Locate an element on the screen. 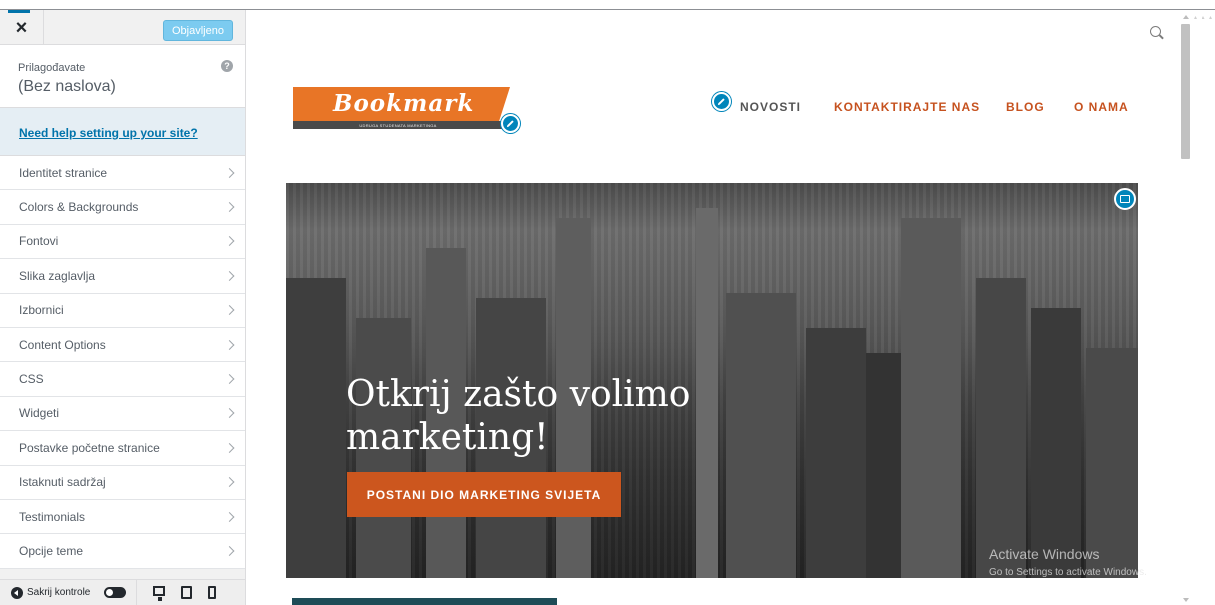 This screenshot has height=605, width=1215. panel-css: CSS is located at coordinates (122, 379).